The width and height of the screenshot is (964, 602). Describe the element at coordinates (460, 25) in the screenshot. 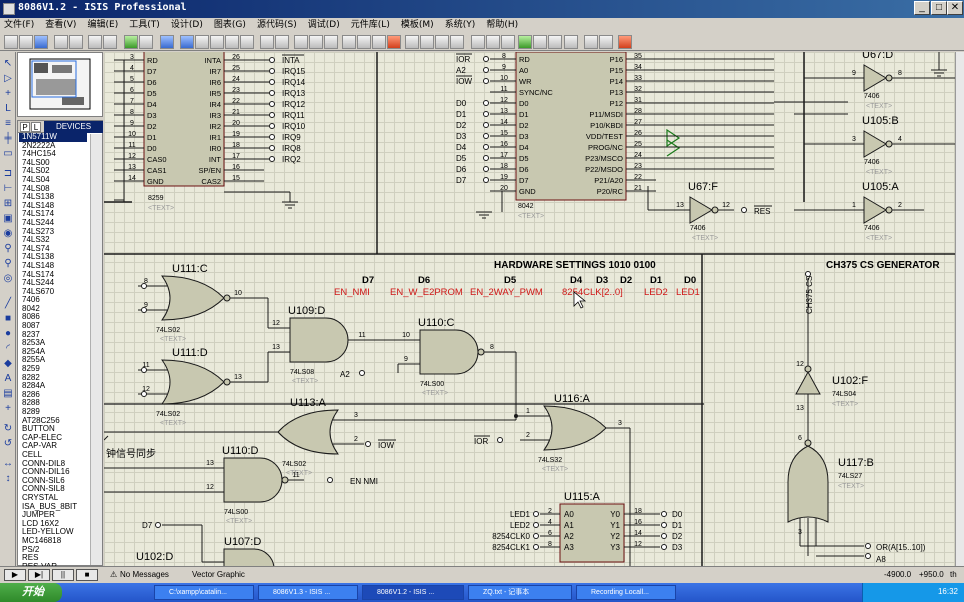

I see `menu-system: 系统(Y)` at that location.